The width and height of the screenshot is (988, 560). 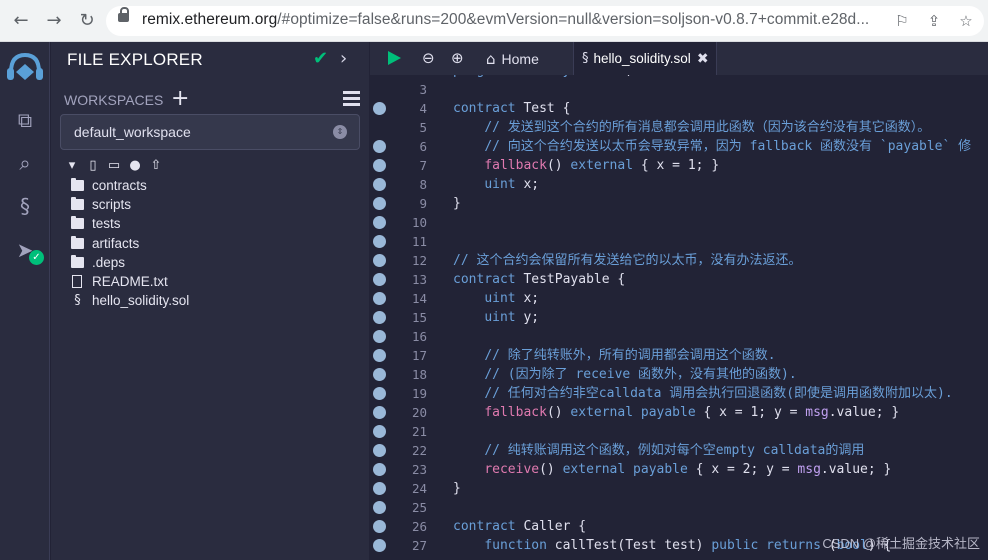 What do you see at coordinates (419, 374) in the screenshot?
I see `line-number: 18` at bounding box center [419, 374].